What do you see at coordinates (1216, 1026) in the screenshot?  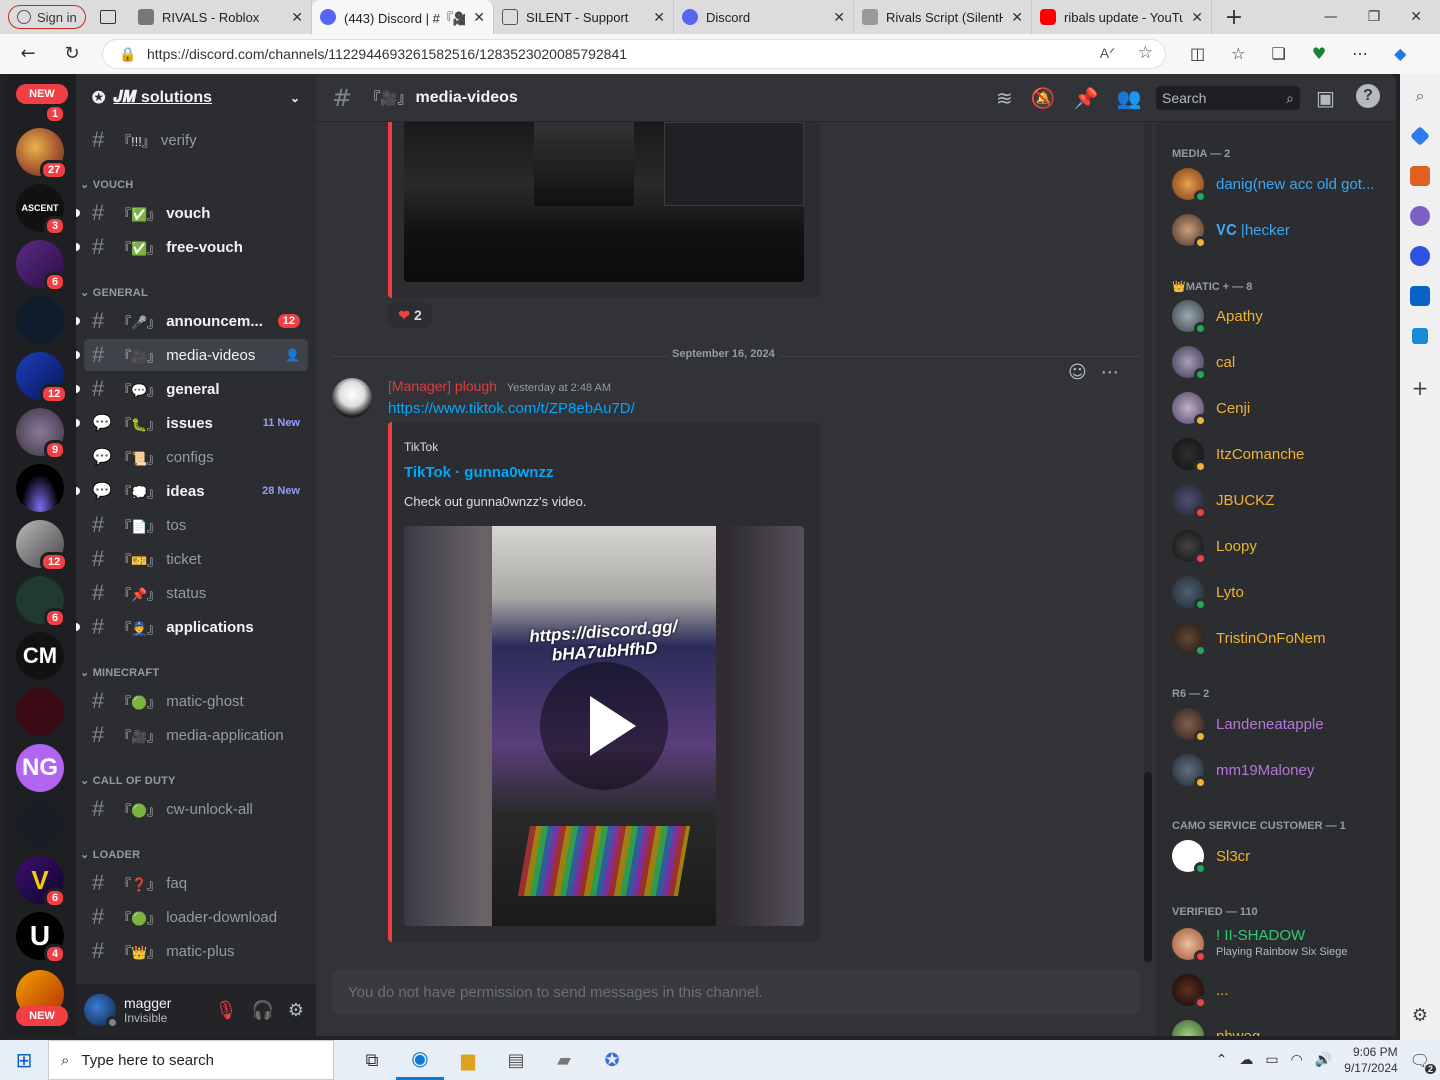 I see `member-item: phweg` at bounding box center [1216, 1026].